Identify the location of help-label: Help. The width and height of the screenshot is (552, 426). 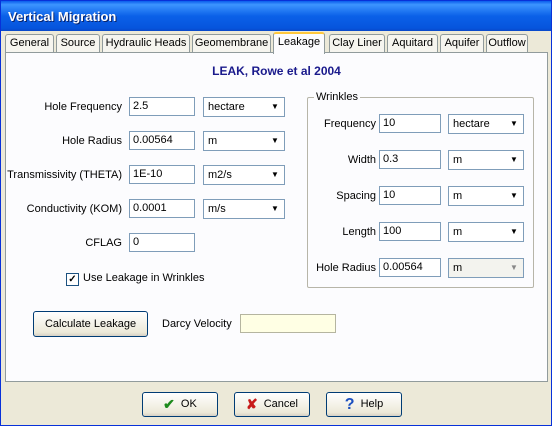
(372, 404).